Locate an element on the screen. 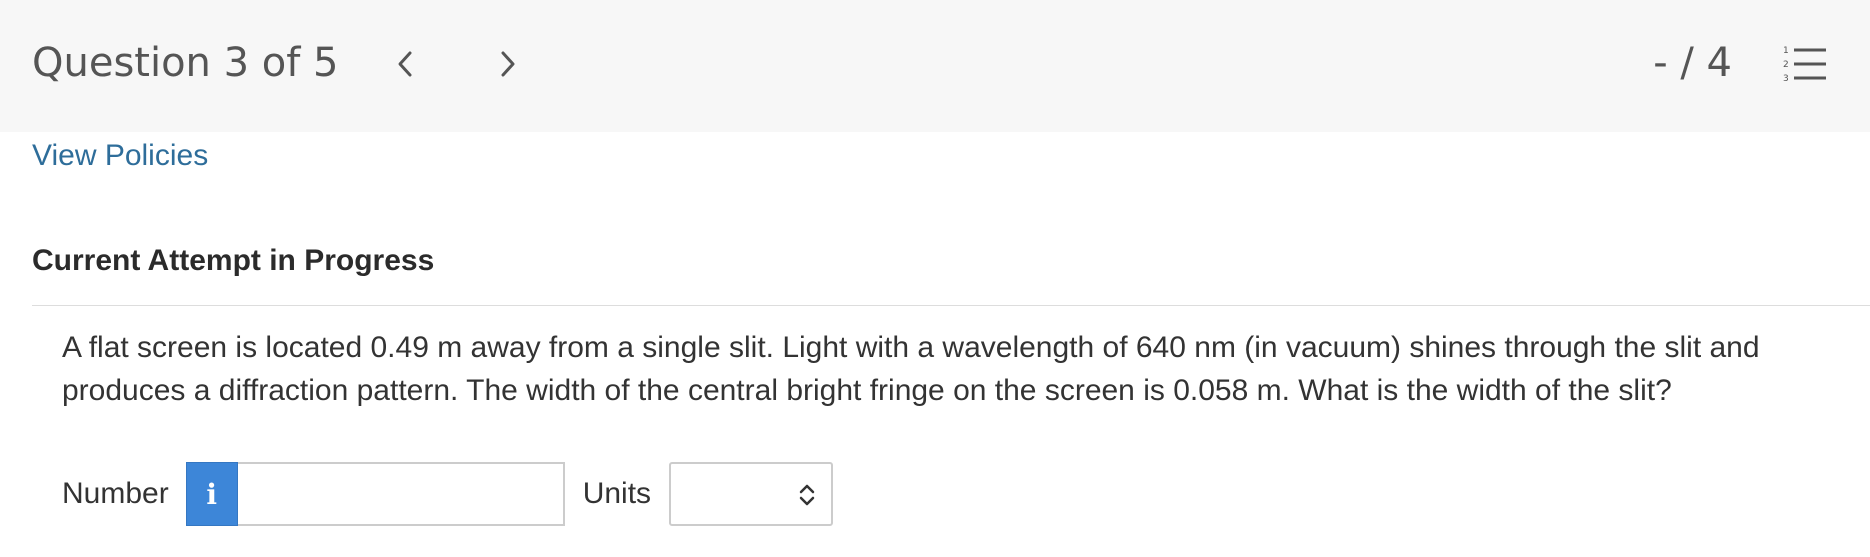  chevron-left-icon is located at coordinates (405, 64).